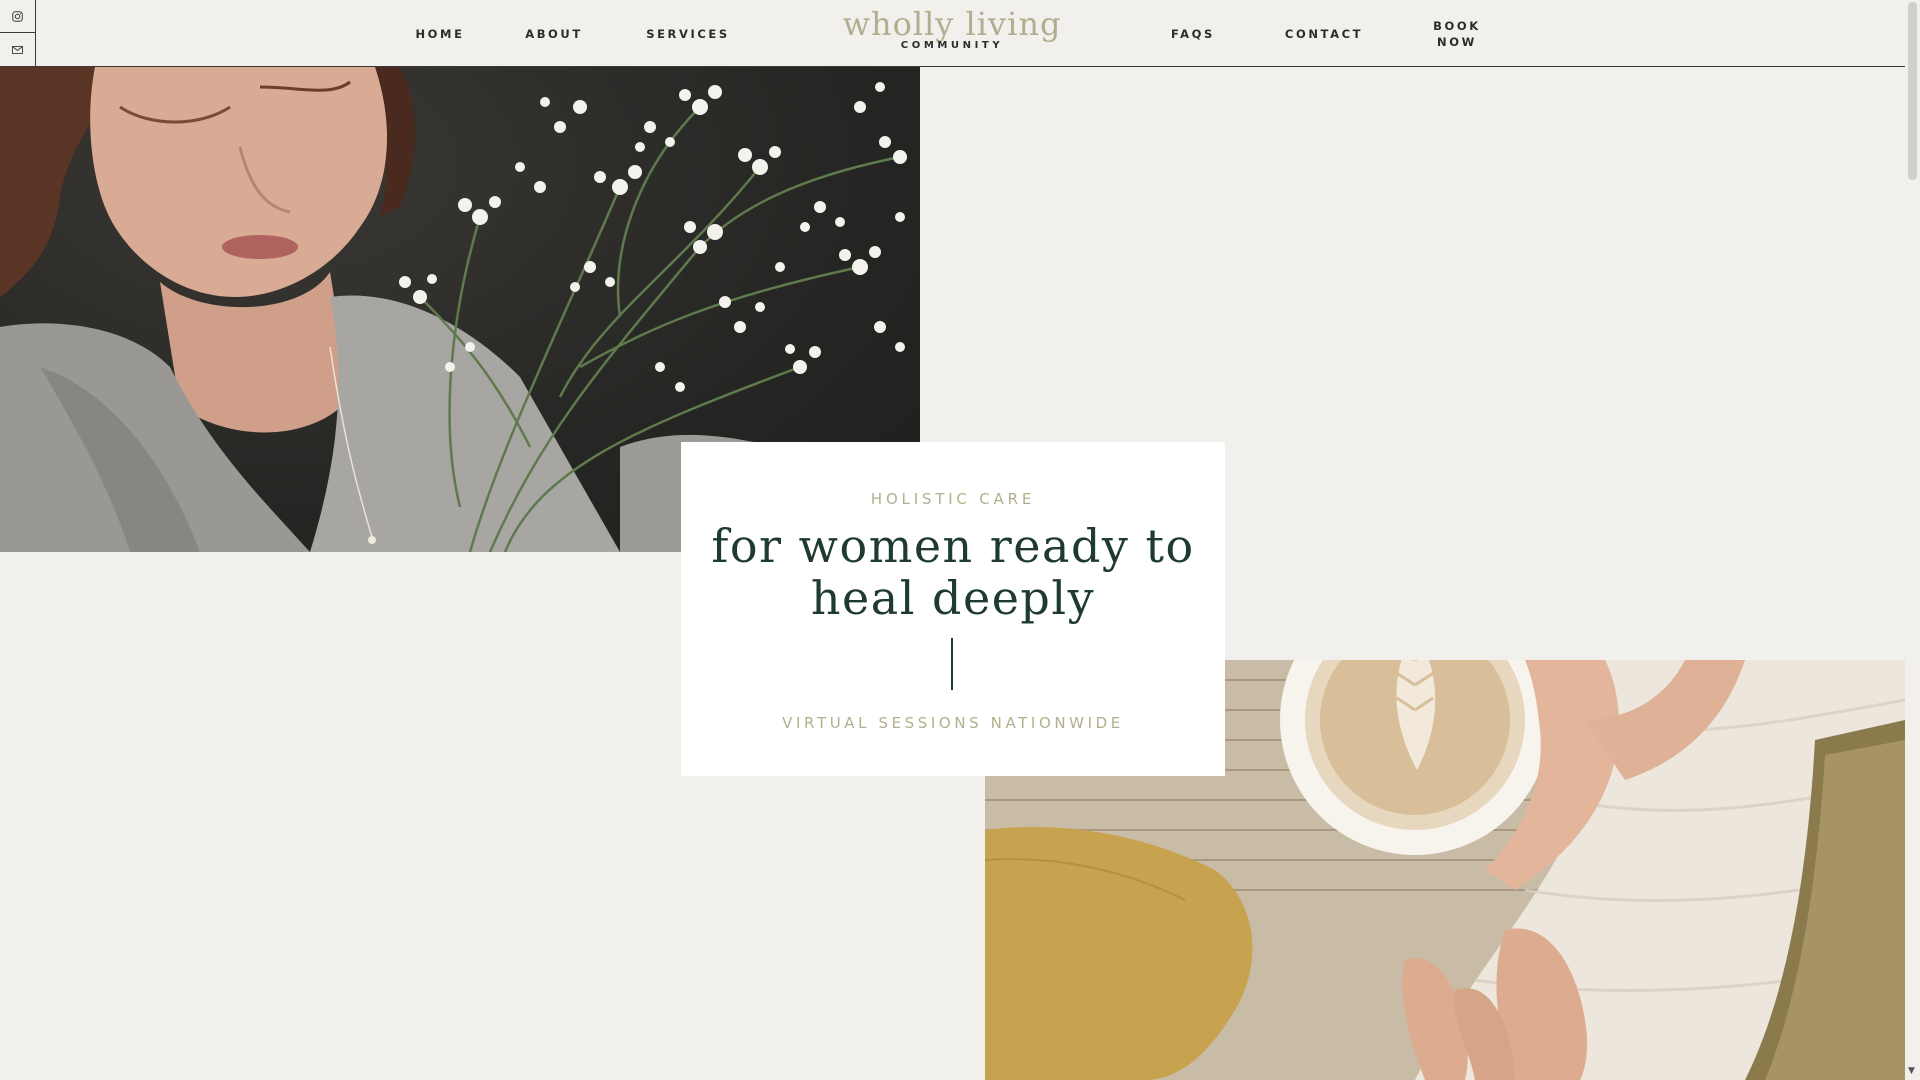 Image resolution: width=1920 pixels, height=1080 pixels. I want to click on vertical-divider, so click(952, 664).